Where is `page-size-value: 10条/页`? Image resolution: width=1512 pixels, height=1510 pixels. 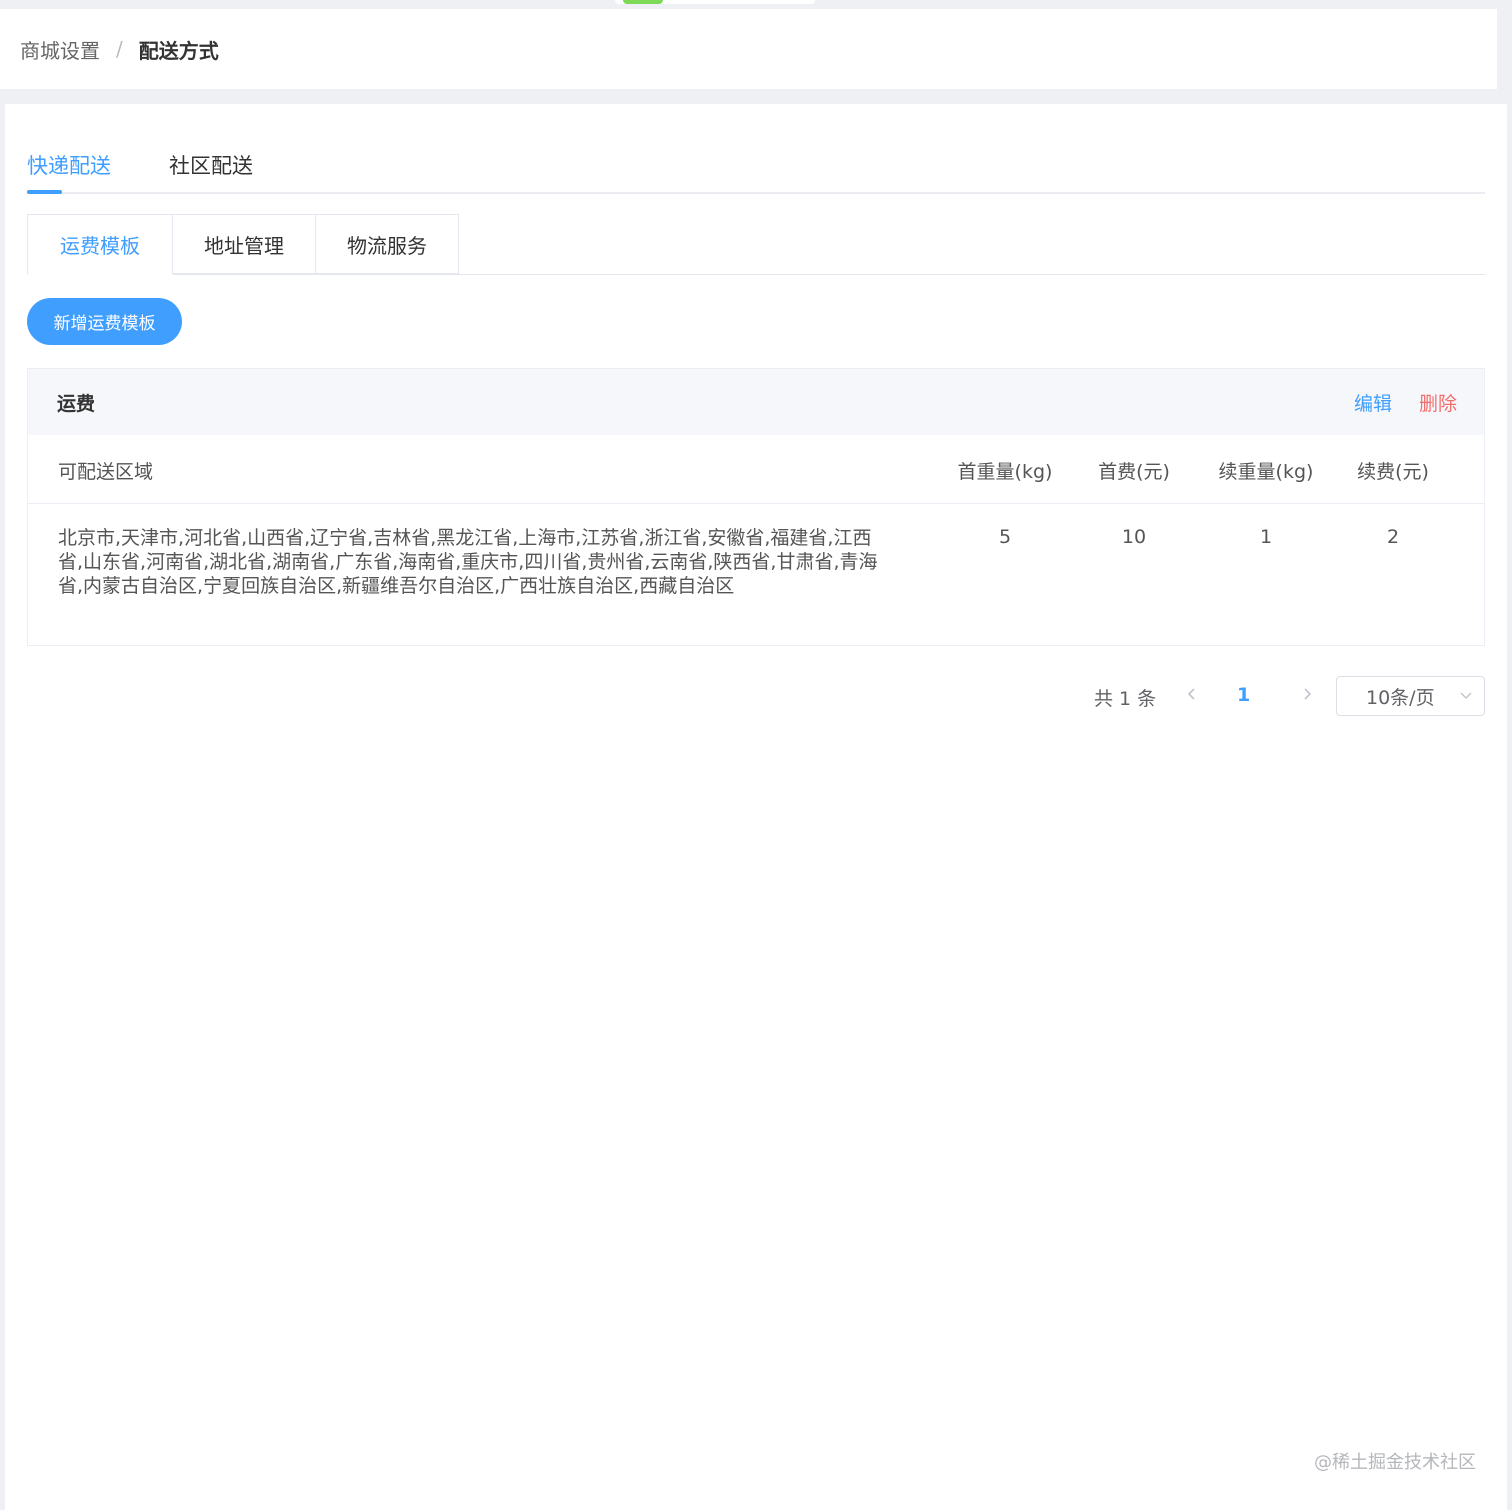
page-size-value: 10条/页 is located at coordinates (1400, 697).